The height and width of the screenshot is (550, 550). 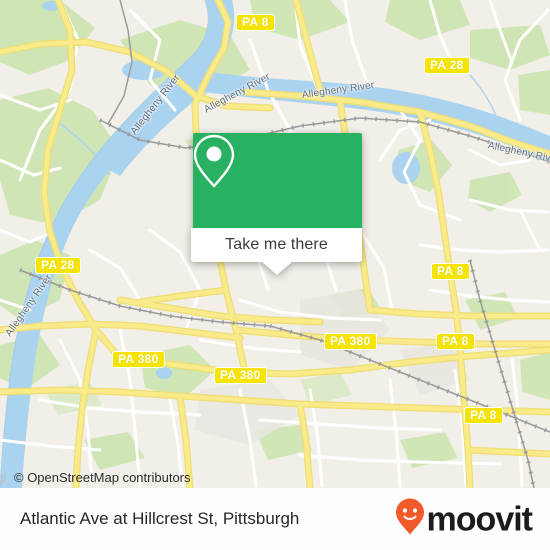 What do you see at coordinates (3, 478) in the screenshot?
I see `partial-provider-text: gl` at bounding box center [3, 478].